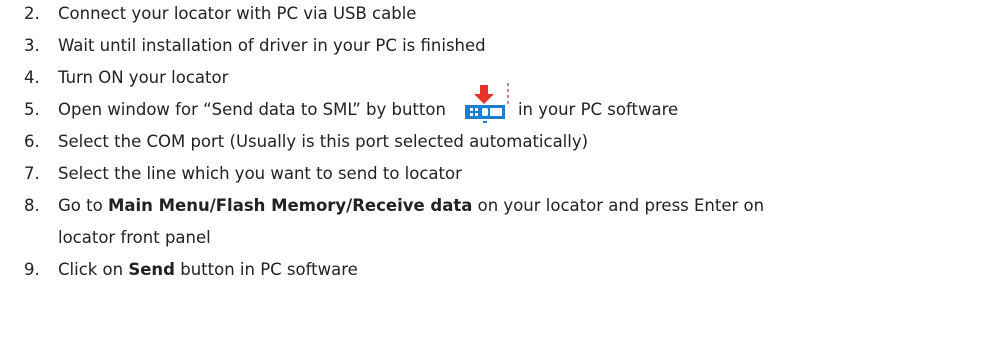 The image size is (987, 341). I want to click on step-text: Turn ON your locator, so click(143, 77).